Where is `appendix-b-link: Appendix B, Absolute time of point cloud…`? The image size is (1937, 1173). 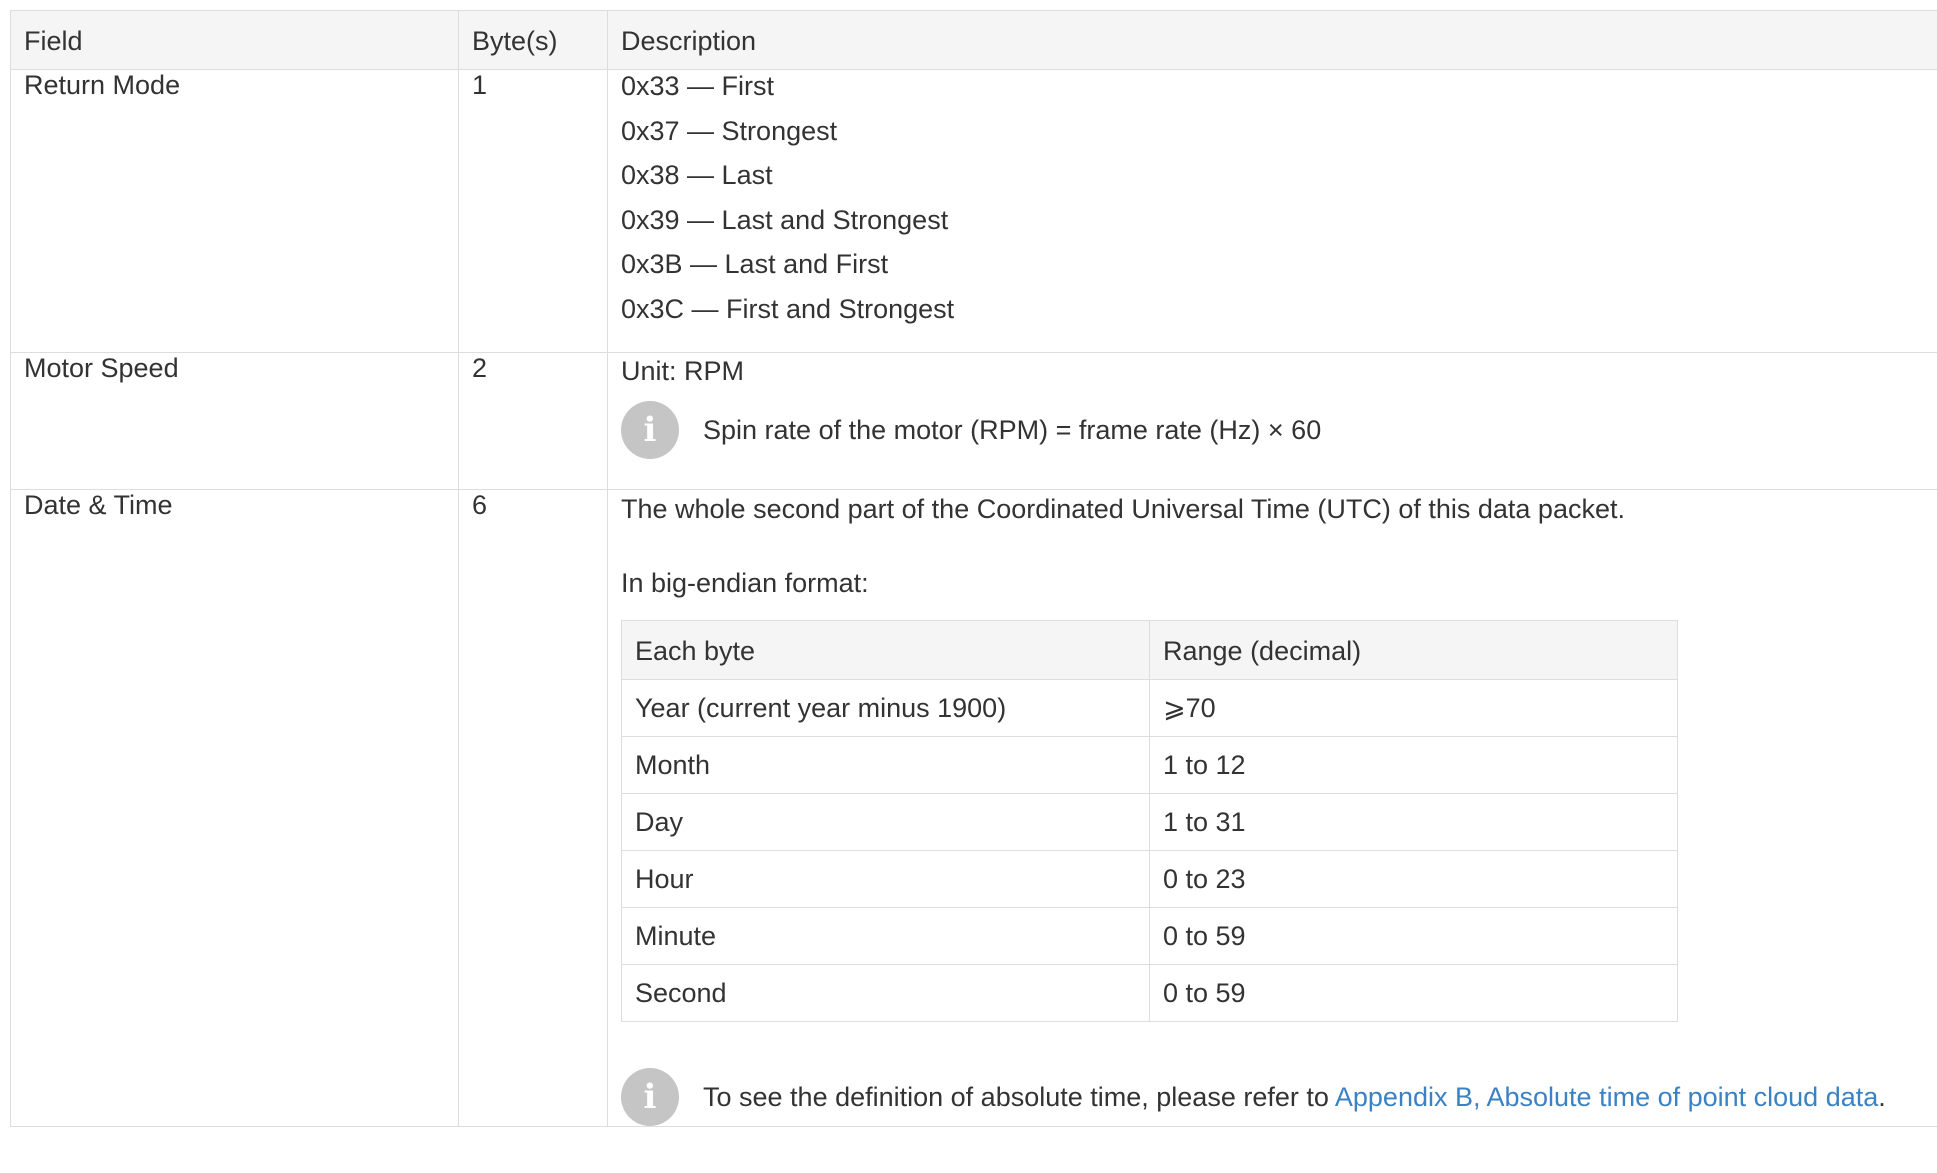 appendix-b-link: Appendix B, Absolute time of point cloud… is located at coordinates (1606, 1097).